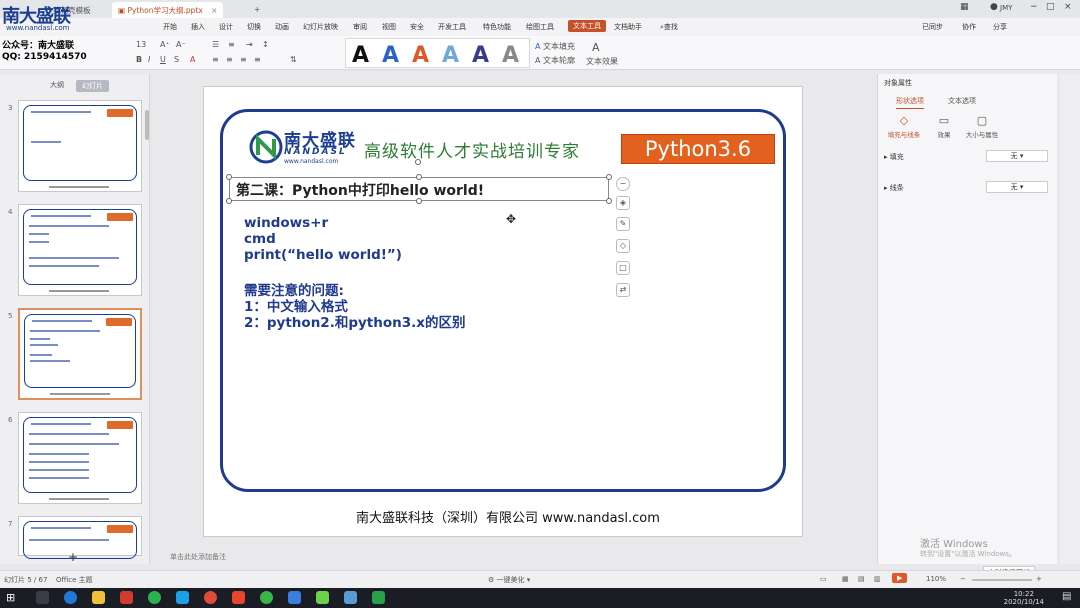  What do you see at coordinates (982, 126) in the screenshot?
I see `subtab-size: ▢ 大小与属性` at bounding box center [982, 126].